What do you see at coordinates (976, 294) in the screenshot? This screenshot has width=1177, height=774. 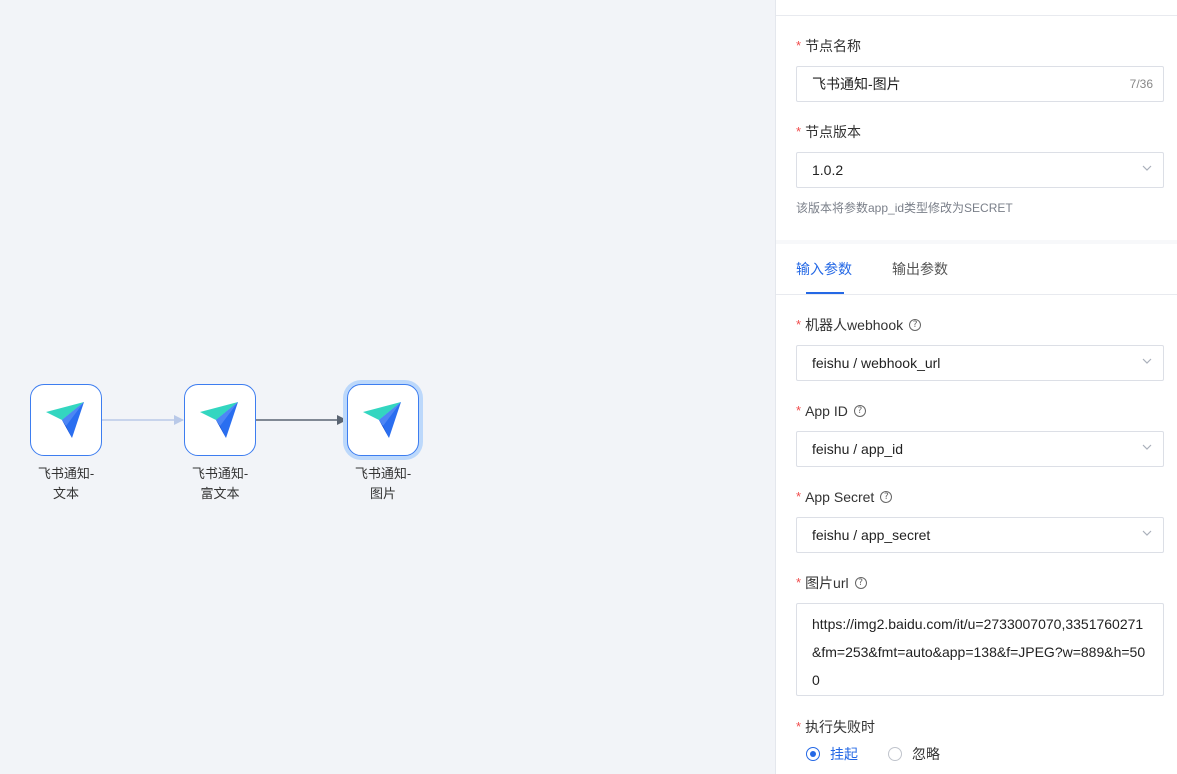 I see `tabs-divider` at bounding box center [976, 294].